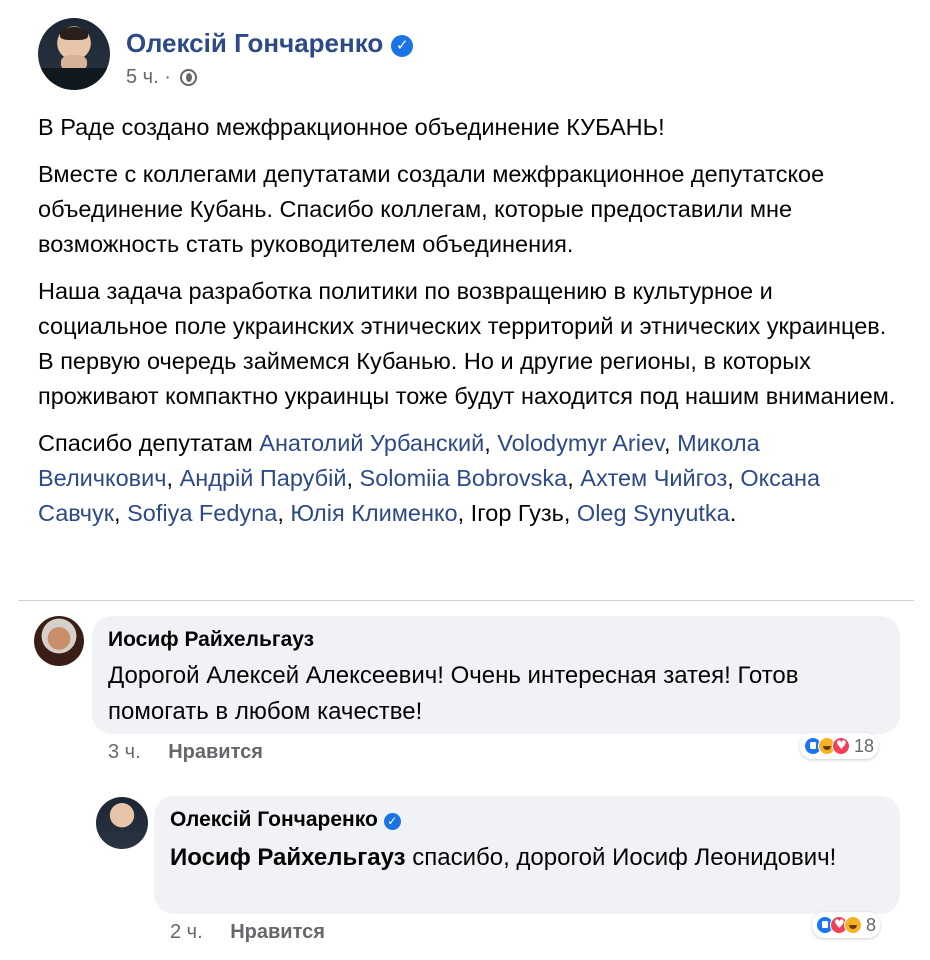 This screenshot has height=960, width=930. I want to click on period: ., so click(733, 513).